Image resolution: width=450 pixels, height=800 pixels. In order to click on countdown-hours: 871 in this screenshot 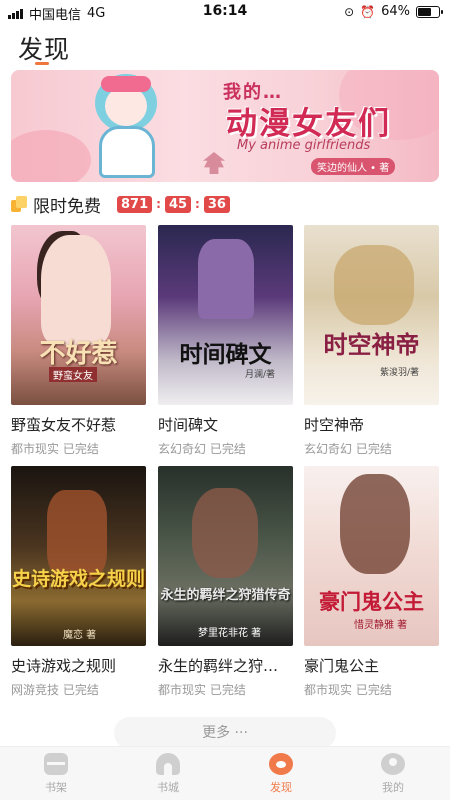, I will do `click(135, 204)`.